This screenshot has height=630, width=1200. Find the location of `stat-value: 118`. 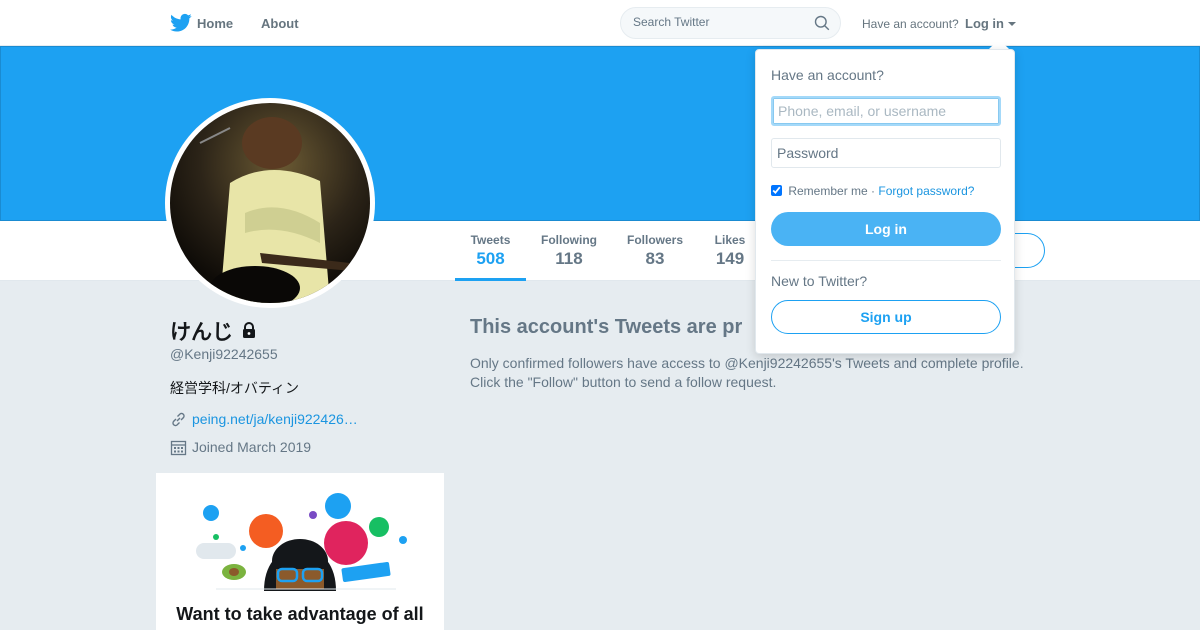

stat-value: 118 is located at coordinates (569, 258).